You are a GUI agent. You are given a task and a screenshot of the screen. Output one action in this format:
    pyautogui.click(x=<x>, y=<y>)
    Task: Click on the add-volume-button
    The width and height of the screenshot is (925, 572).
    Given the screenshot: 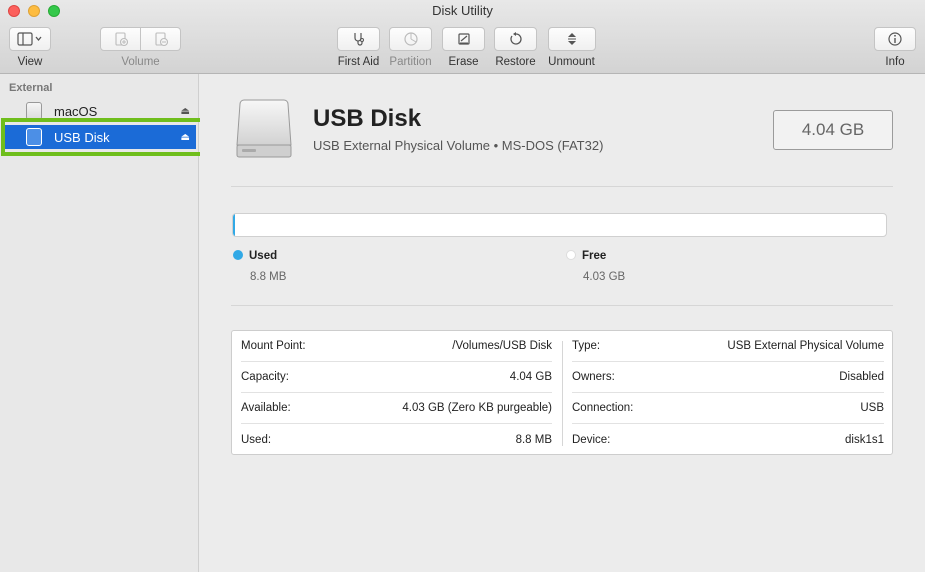 What is the action you would take?
    pyautogui.click(x=120, y=39)
    